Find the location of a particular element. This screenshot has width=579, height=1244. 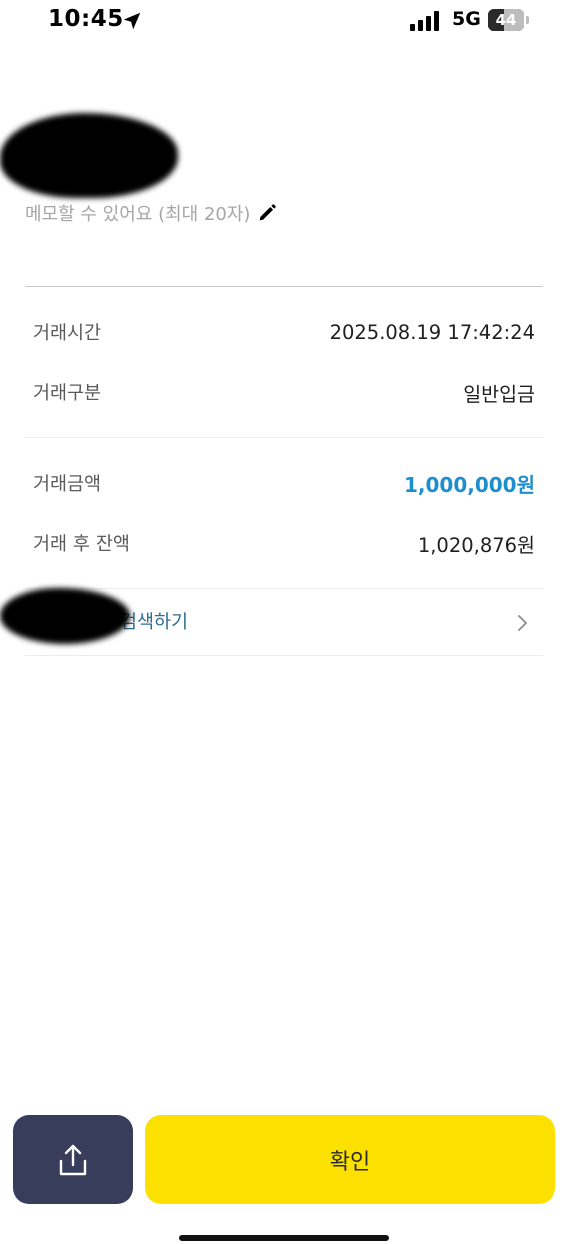

location-arrow-icon is located at coordinates (132, 21).